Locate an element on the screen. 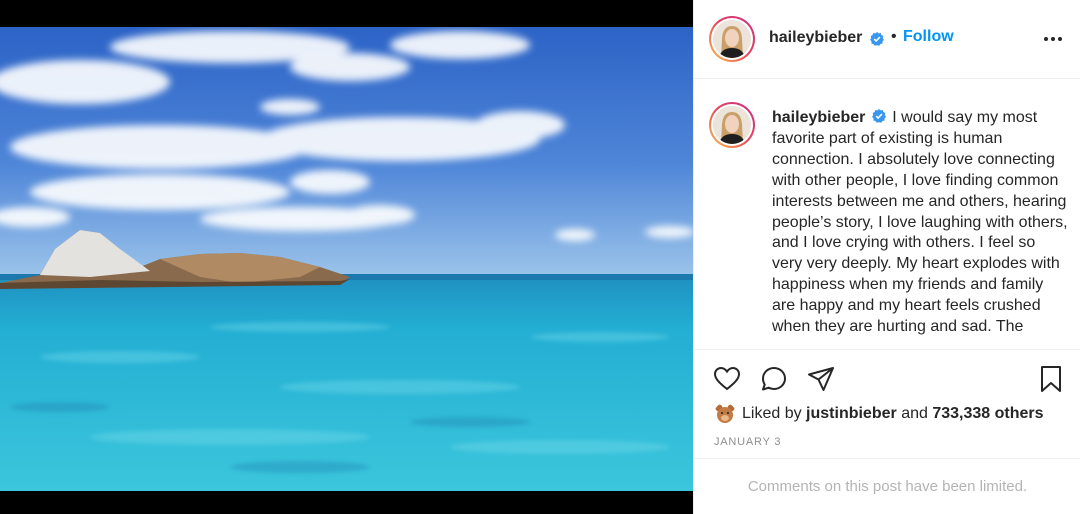 This screenshot has width=1080, height=514. header-username: haileybieber is located at coordinates (815, 38).